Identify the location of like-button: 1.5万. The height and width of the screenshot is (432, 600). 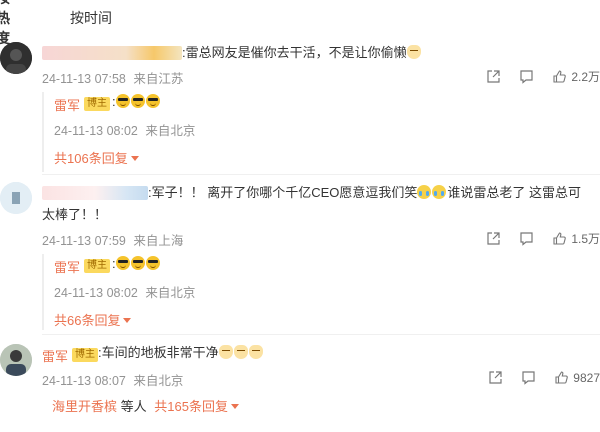
(576, 238).